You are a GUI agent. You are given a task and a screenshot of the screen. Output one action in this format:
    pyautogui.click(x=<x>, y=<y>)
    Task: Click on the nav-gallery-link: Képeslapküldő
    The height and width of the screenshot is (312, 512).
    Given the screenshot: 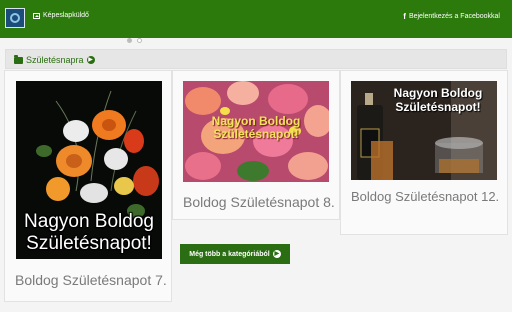 What is the action you would take?
    pyautogui.click(x=61, y=15)
    